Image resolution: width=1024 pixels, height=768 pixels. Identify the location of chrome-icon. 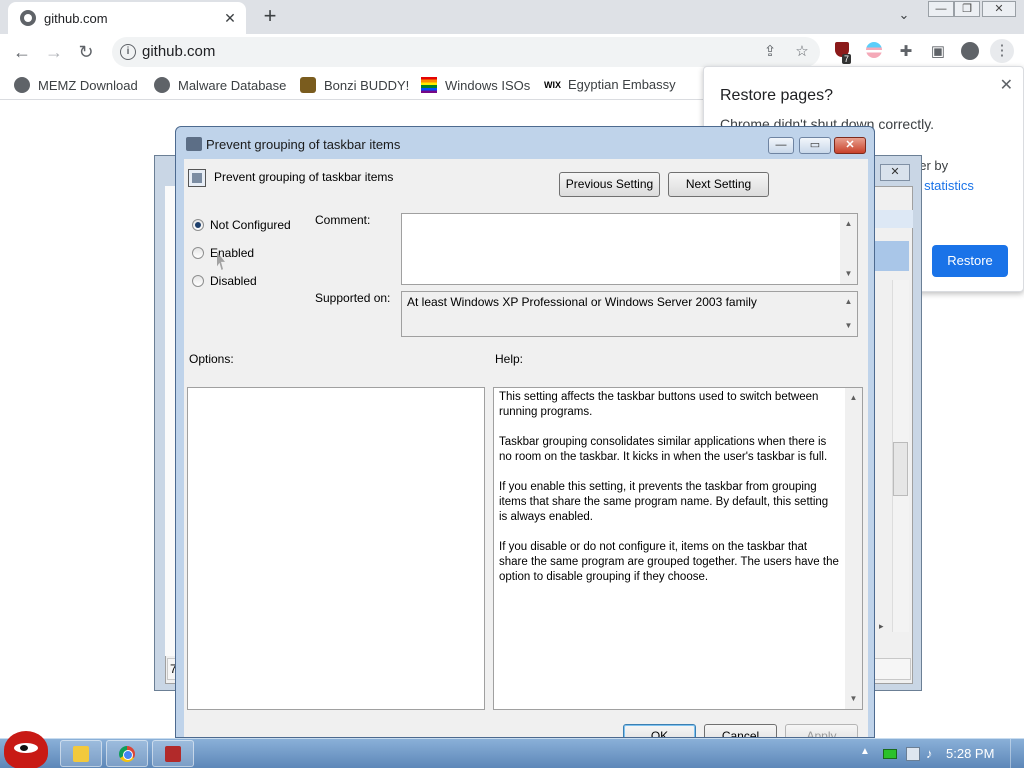
(127, 754).